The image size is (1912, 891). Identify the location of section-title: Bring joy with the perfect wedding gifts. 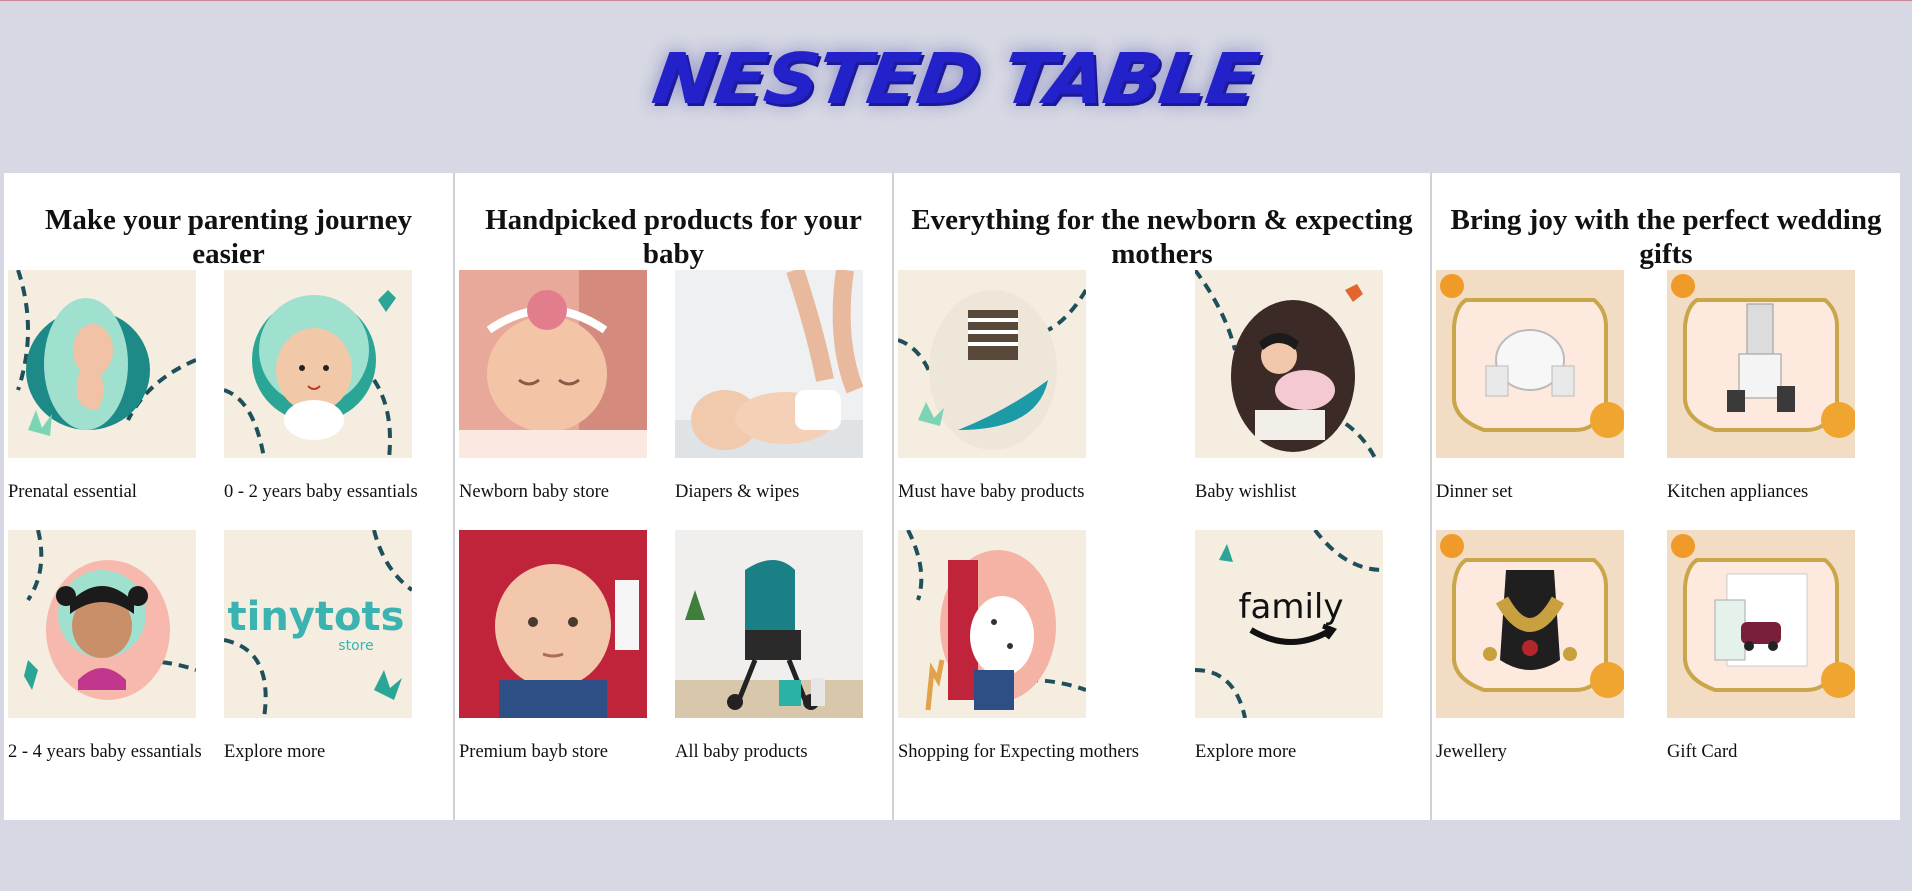
(1666, 237).